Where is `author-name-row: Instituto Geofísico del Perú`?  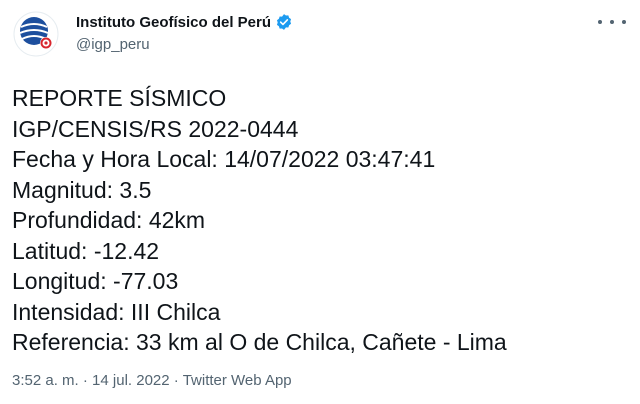 author-name-row: Instituto Geofísico del Perú is located at coordinates (184, 22).